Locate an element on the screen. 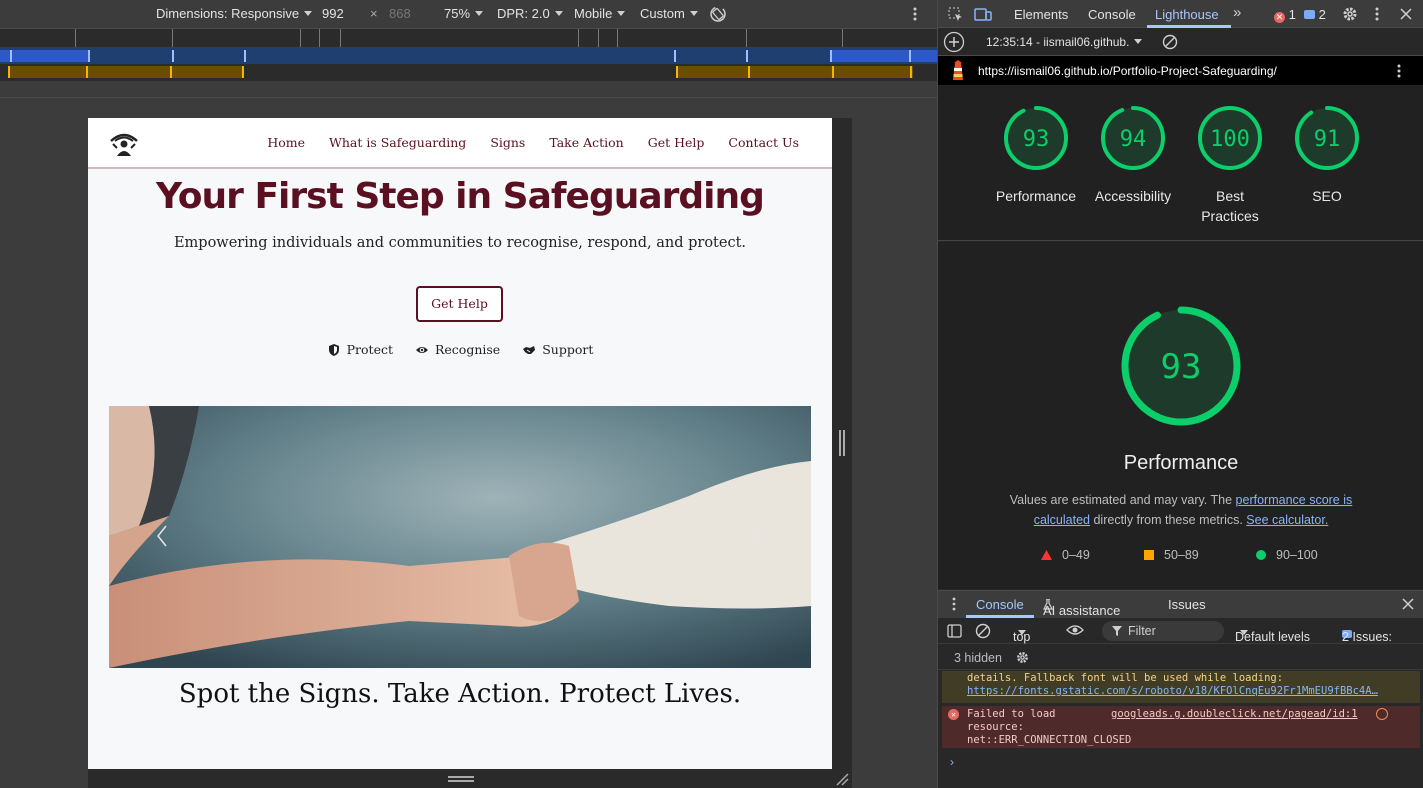 This screenshot has height=788, width=1423. gauge-seo: 91 SEO is located at coordinates (1327, 155).